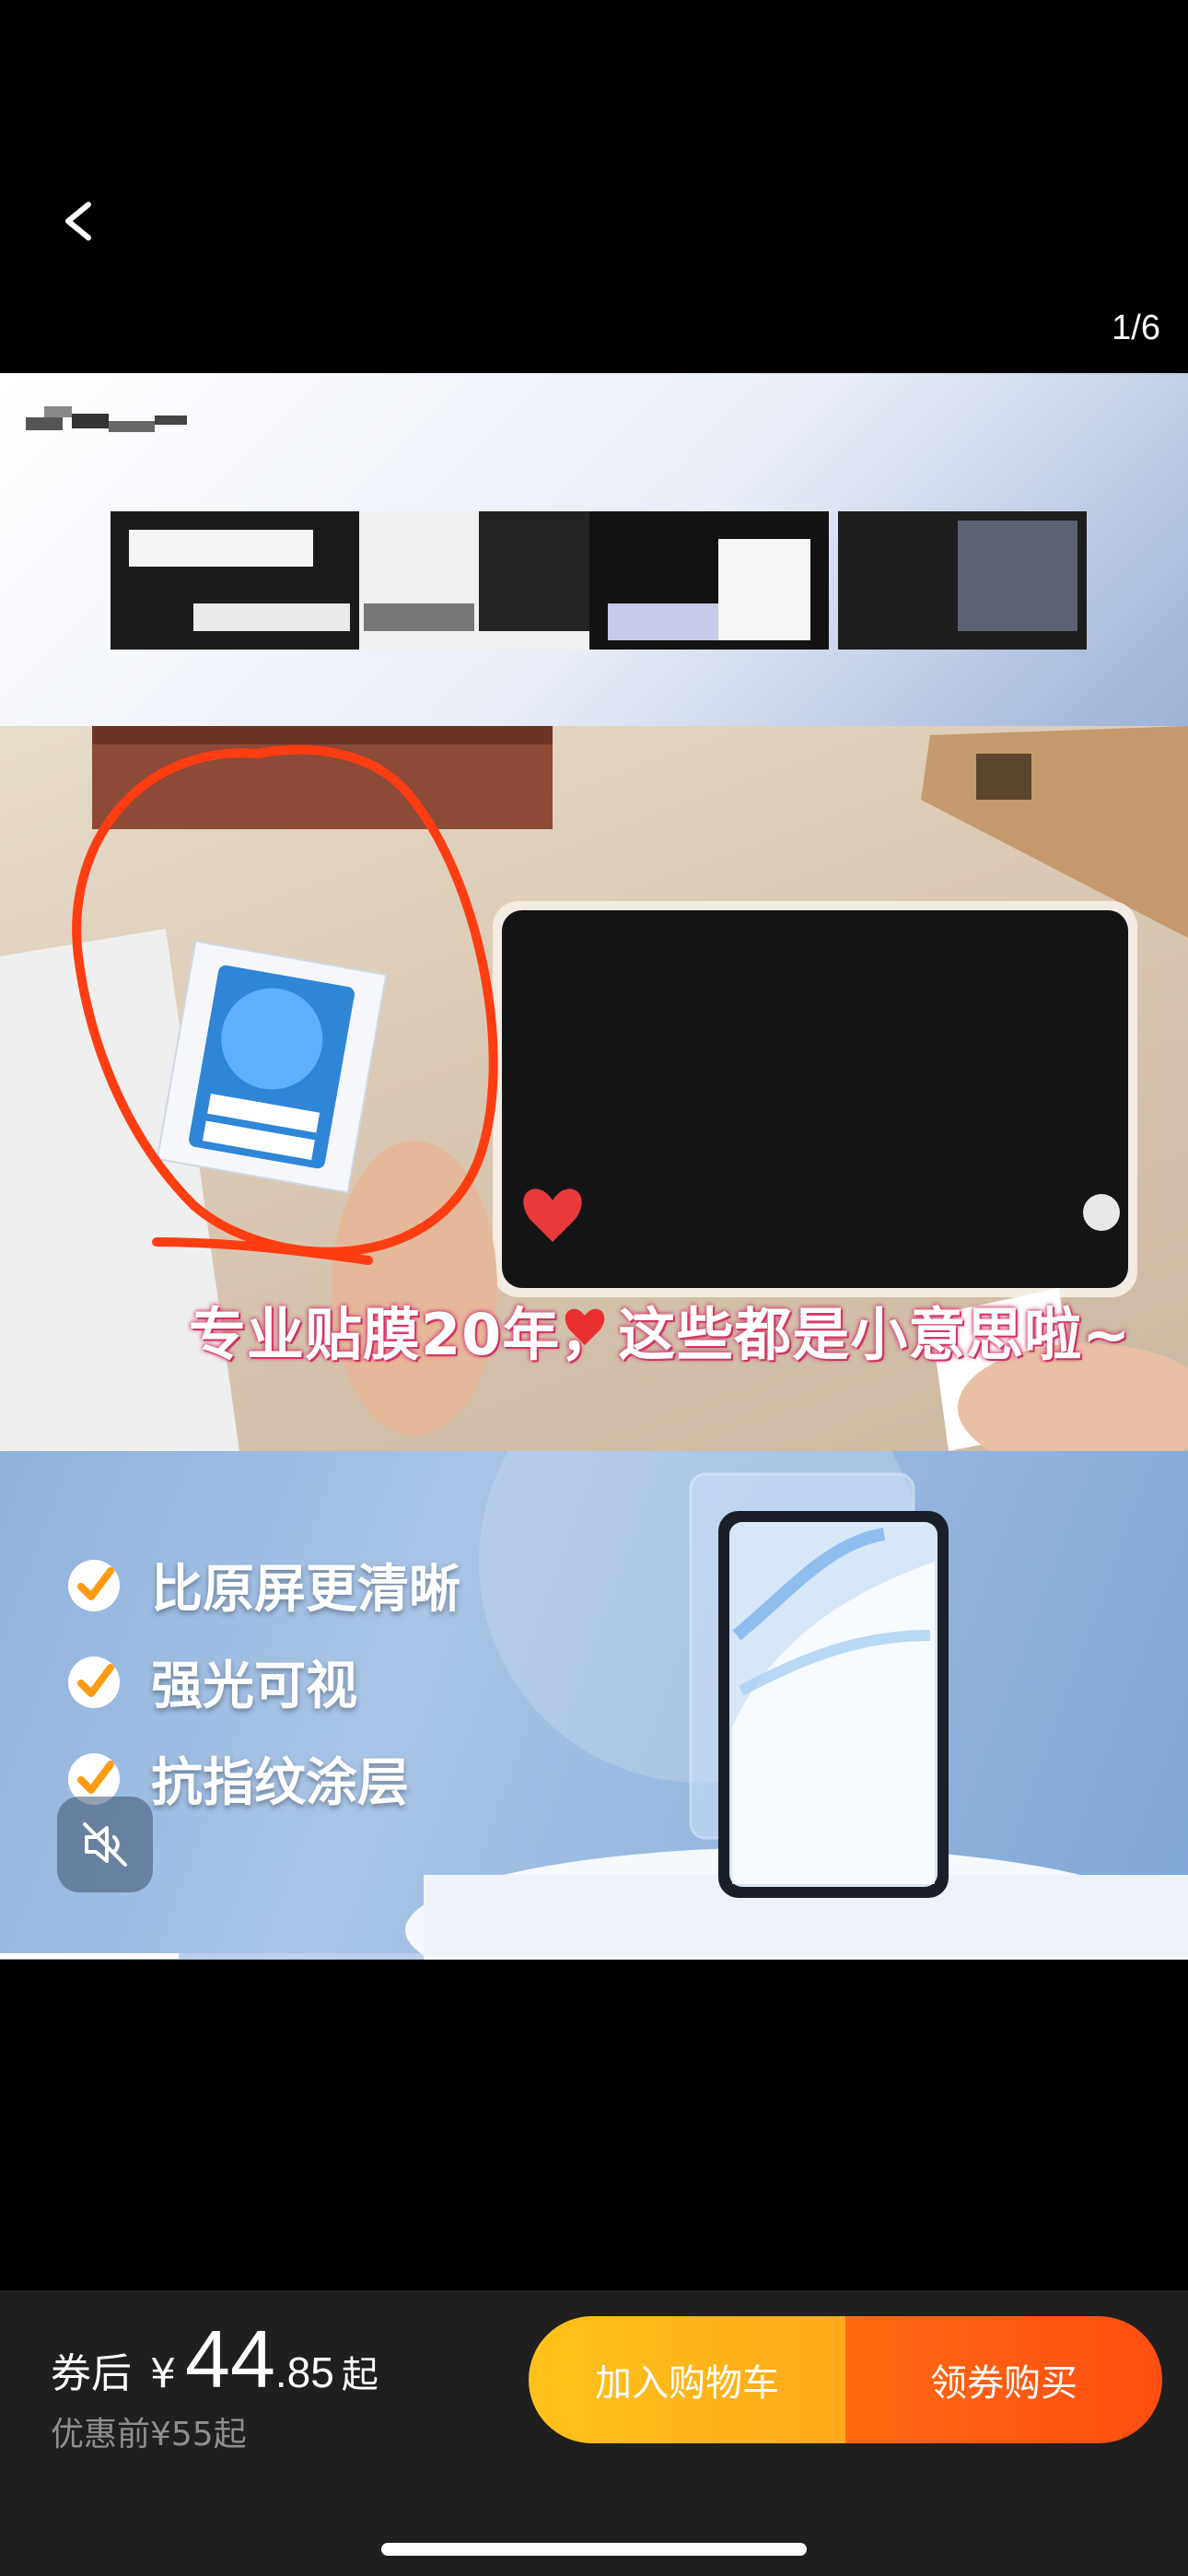  Describe the element at coordinates (599, 580) in the screenshot. I see `pixelated-title` at that location.